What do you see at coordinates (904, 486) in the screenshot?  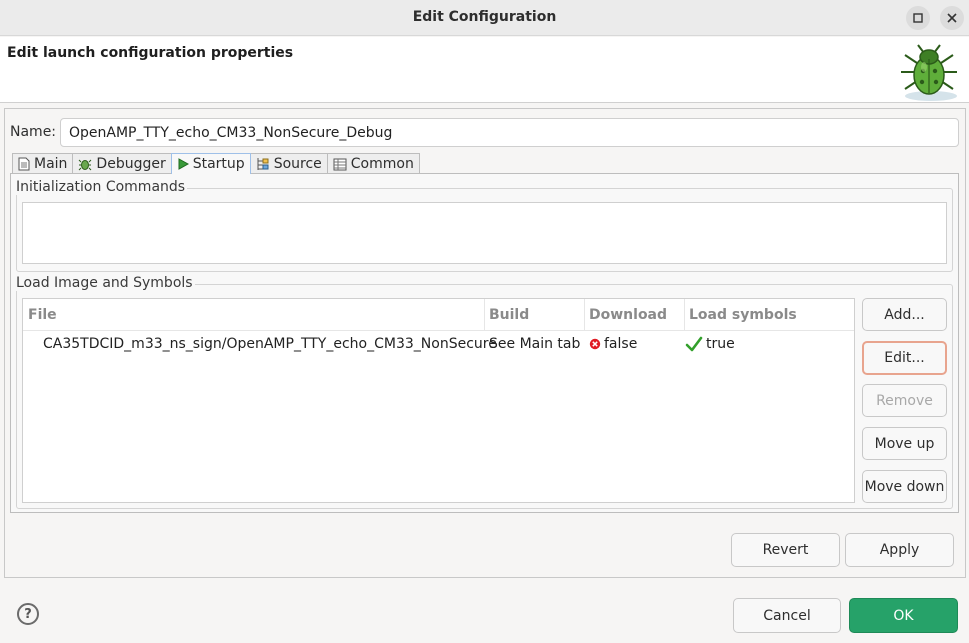 I see `move-down-button: Move down` at bounding box center [904, 486].